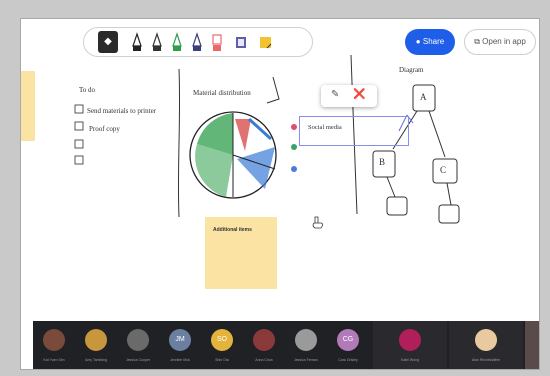  What do you see at coordinates (179, 143) in the screenshot?
I see `divider-line` at bounding box center [179, 143].